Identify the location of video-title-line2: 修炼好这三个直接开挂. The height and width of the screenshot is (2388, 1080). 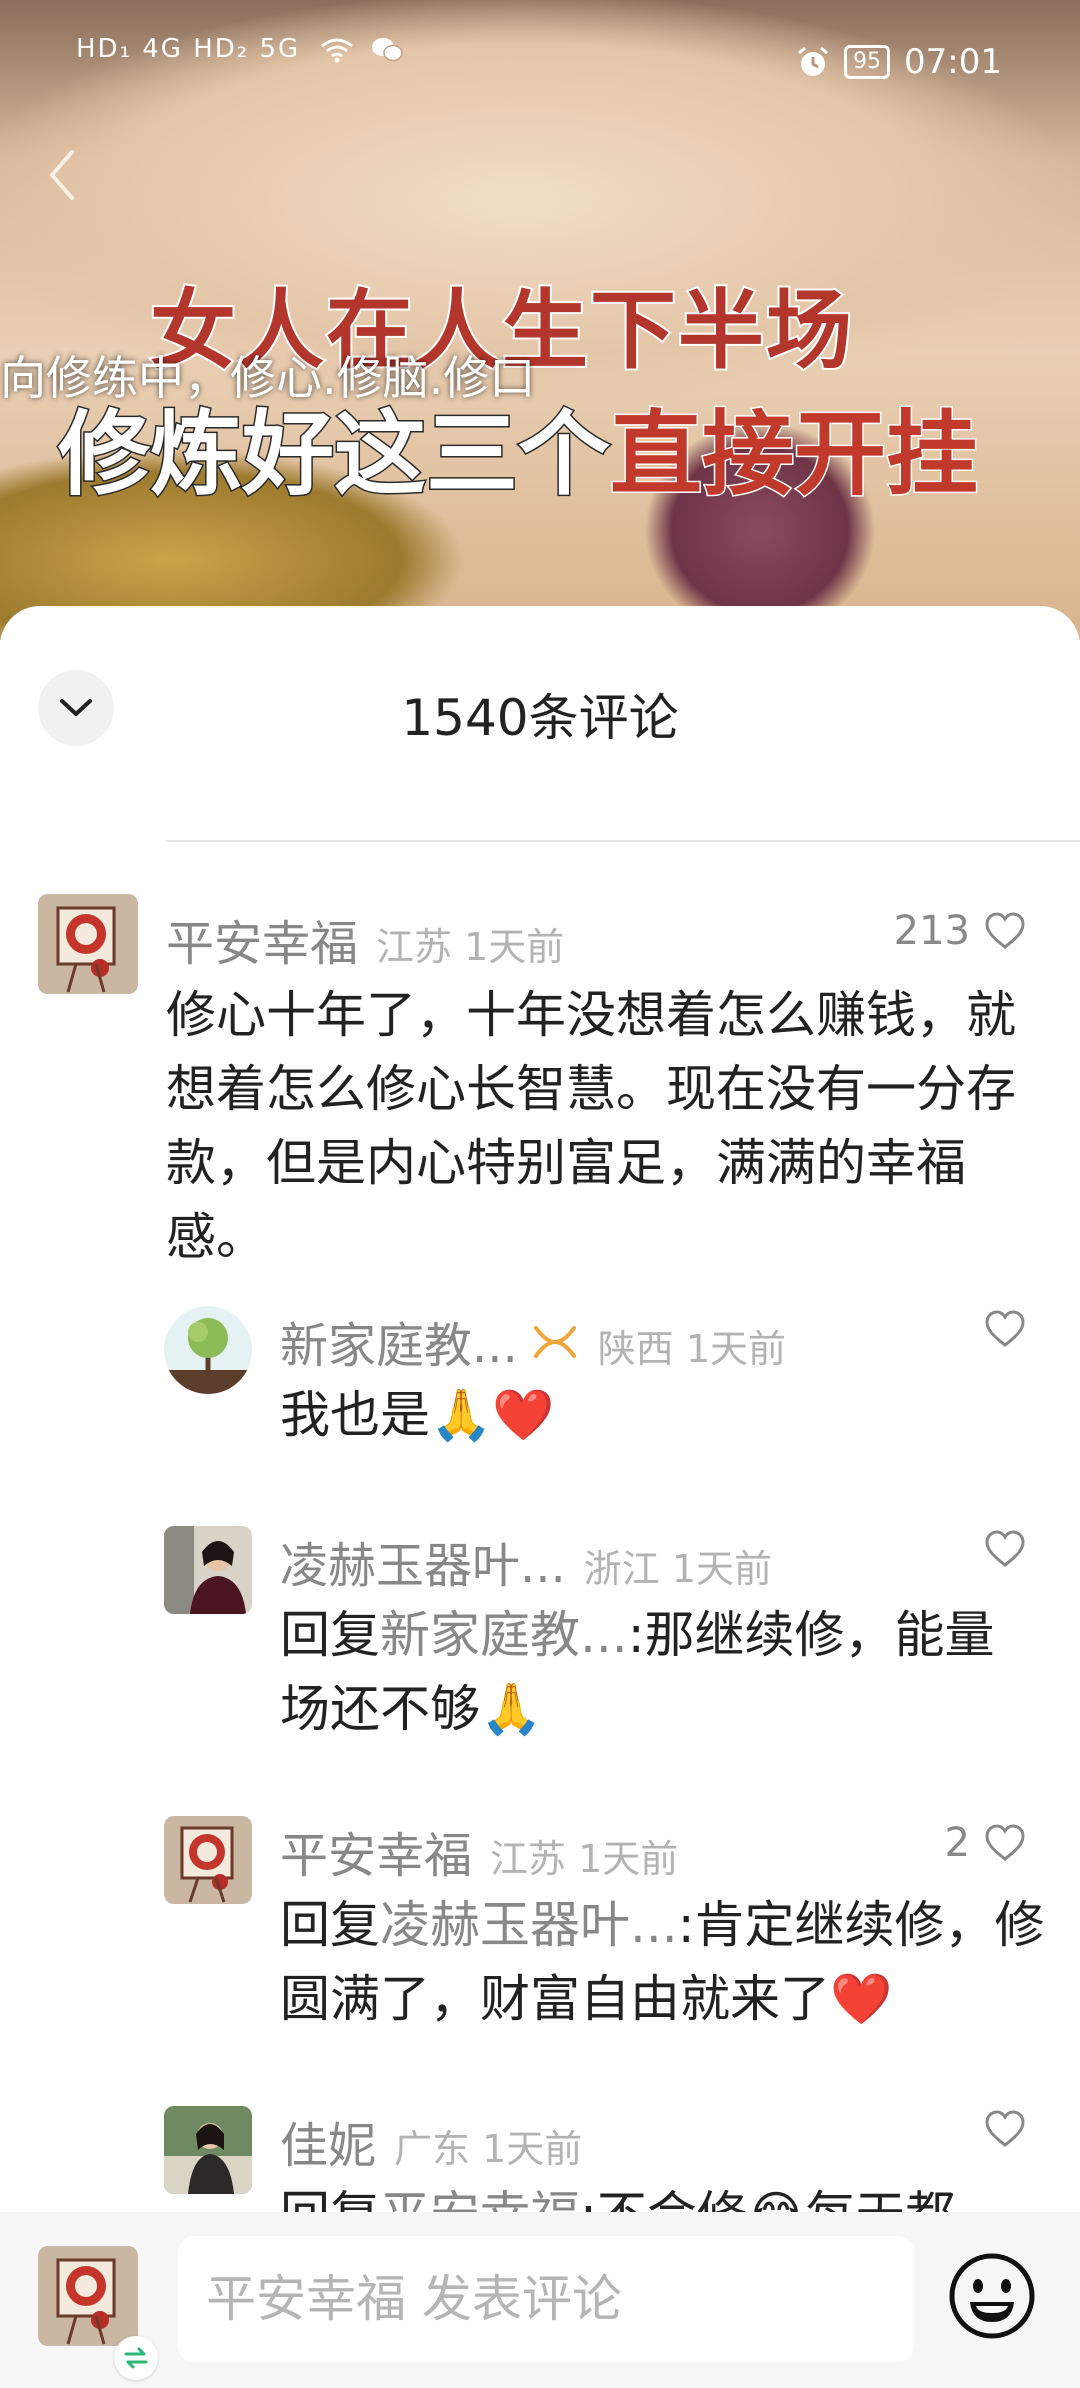
(518, 446).